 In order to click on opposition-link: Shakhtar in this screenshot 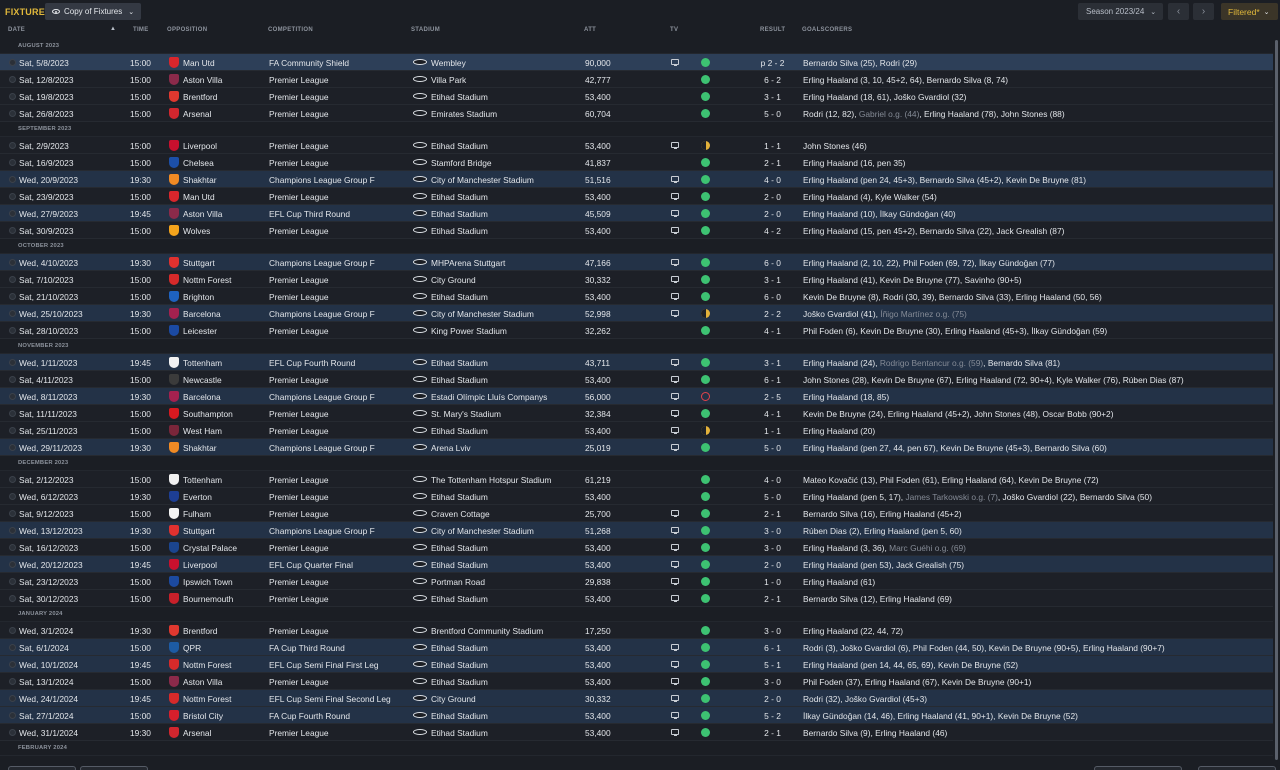, I will do `click(200, 180)`.